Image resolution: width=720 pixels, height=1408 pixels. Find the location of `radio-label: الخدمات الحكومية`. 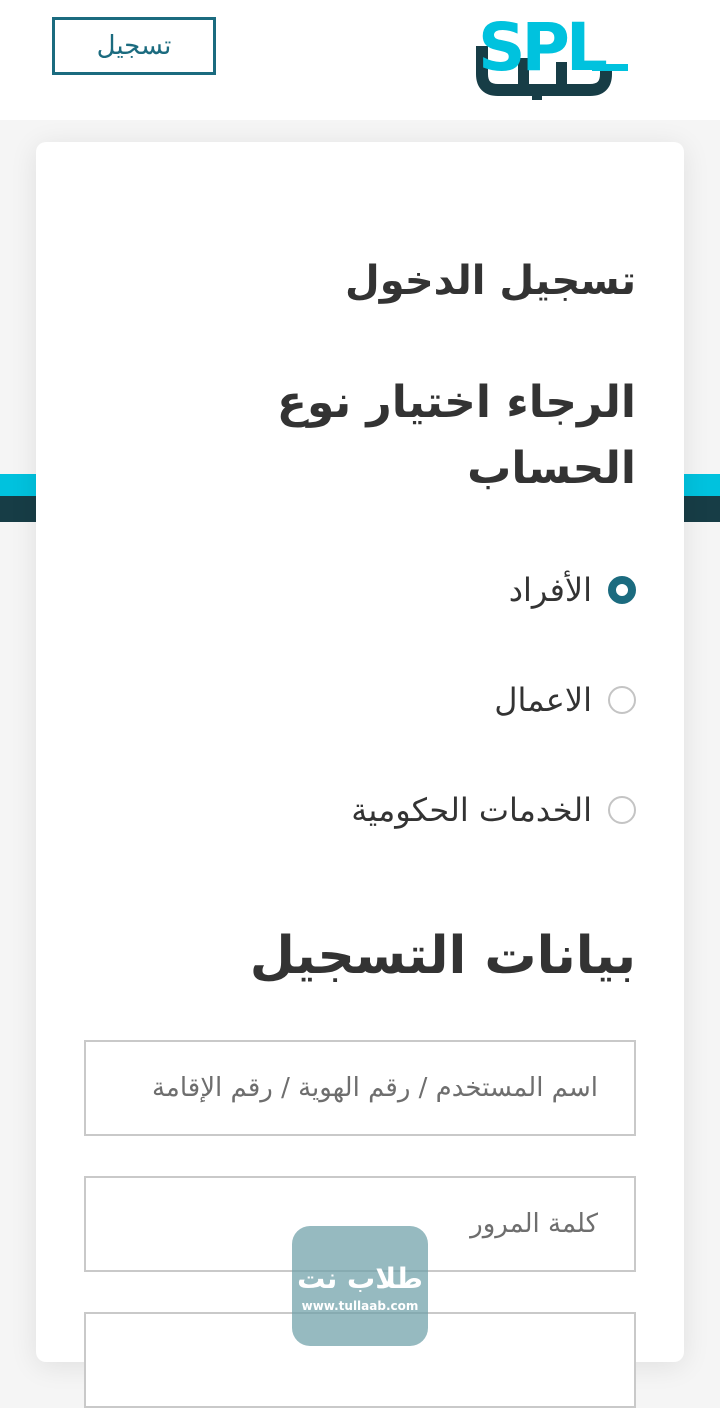

radio-label: الخدمات الحكومية is located at coordinates (471, 810).